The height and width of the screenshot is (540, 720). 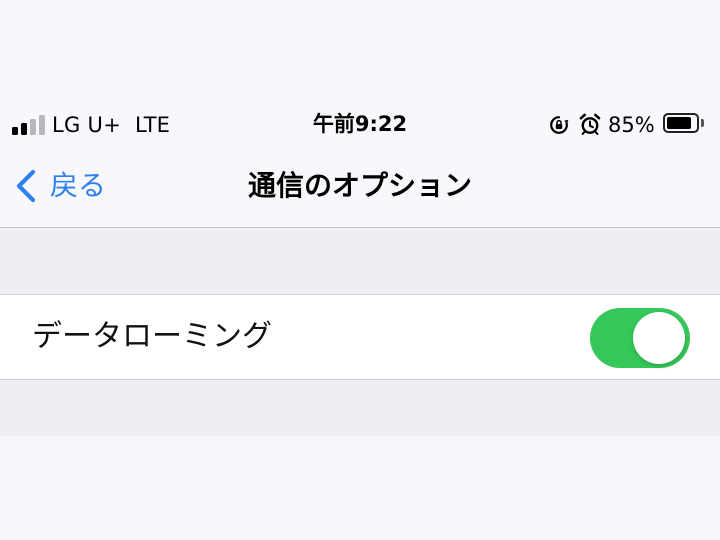 I want to click on battery-cap, so click(x=702, y=123).